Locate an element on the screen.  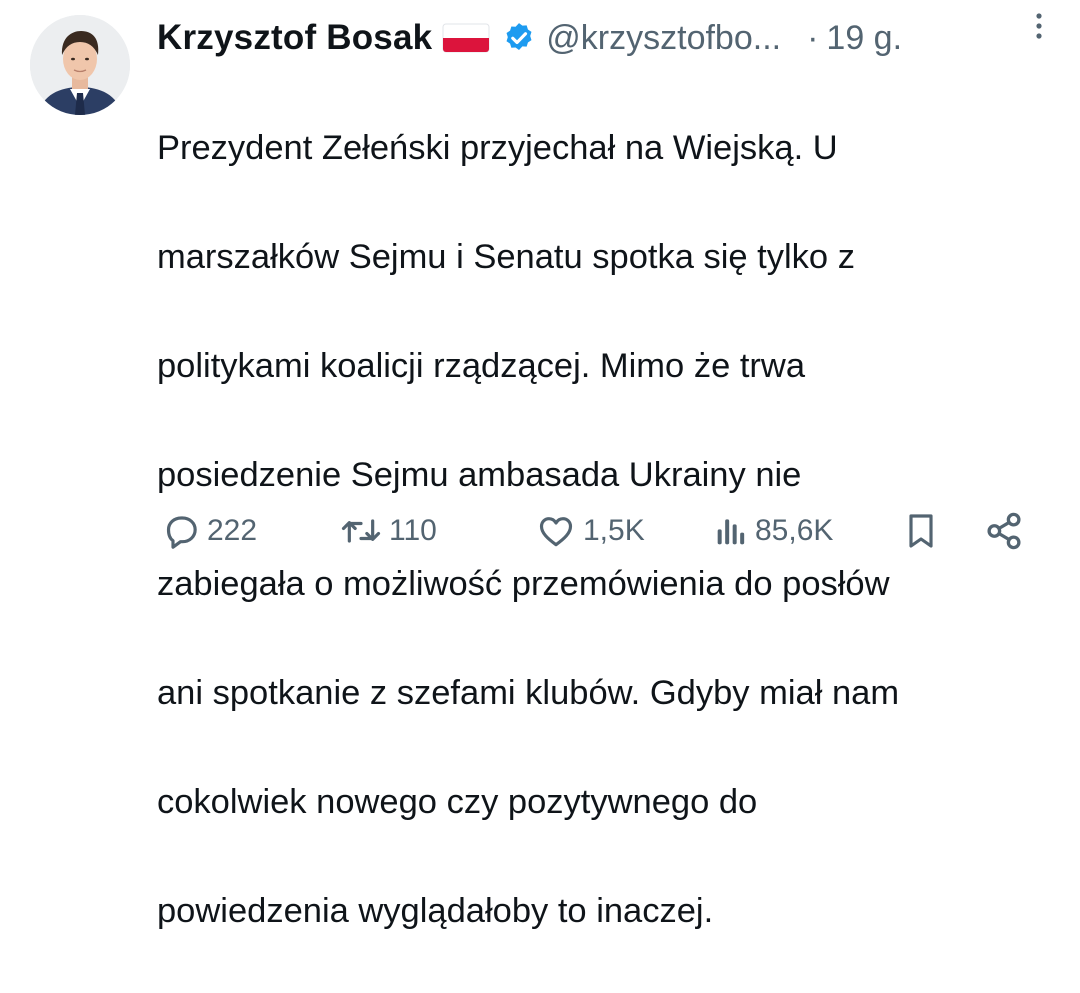
share-icon is located at coordinates (1004, 531).